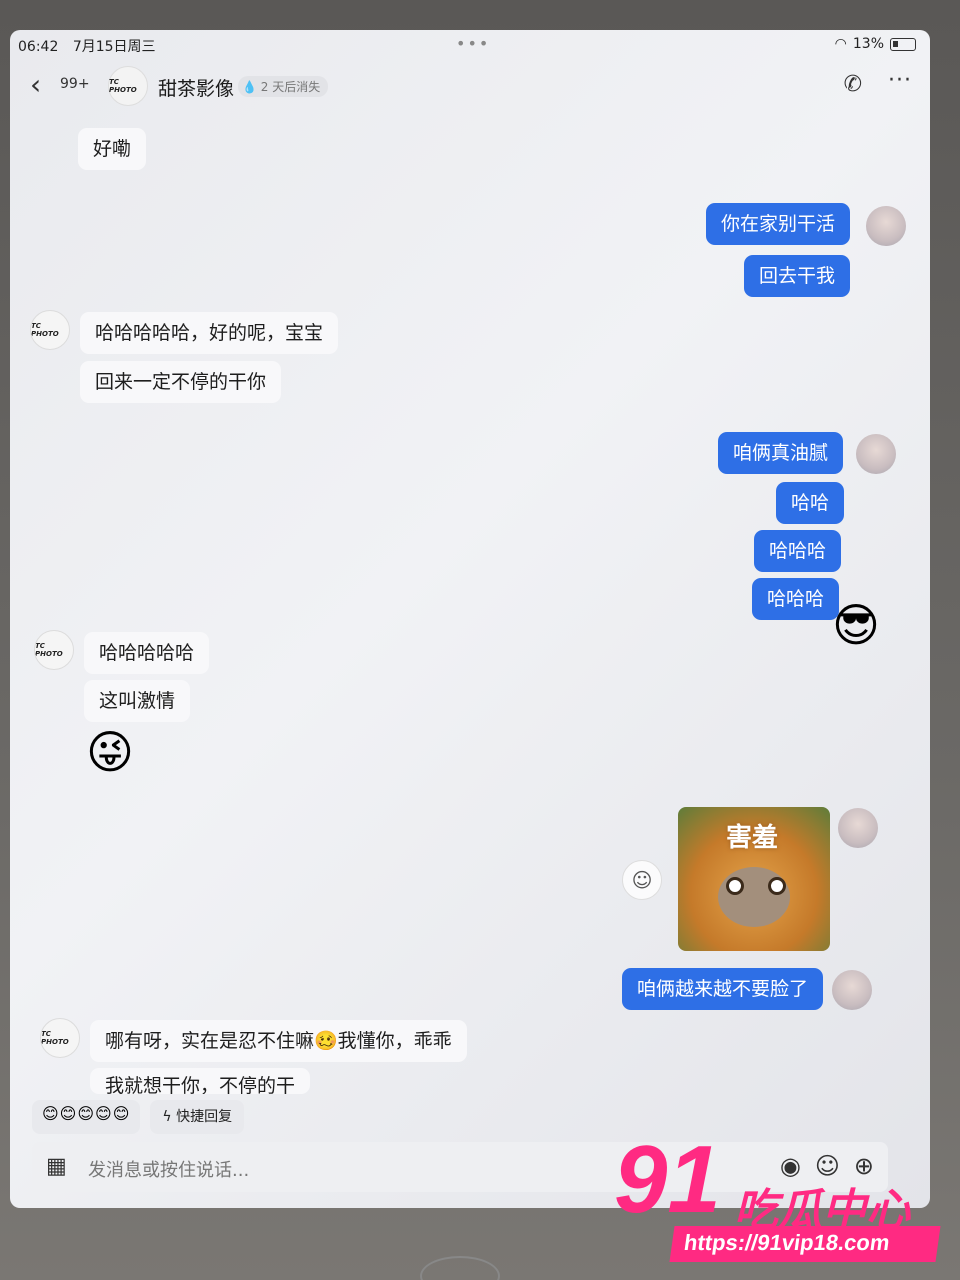 The height and width of the screenshot is (1280, 960). I want to click on quick-emoji-row: 😊😊😊😊😊, so click(86, 1117).